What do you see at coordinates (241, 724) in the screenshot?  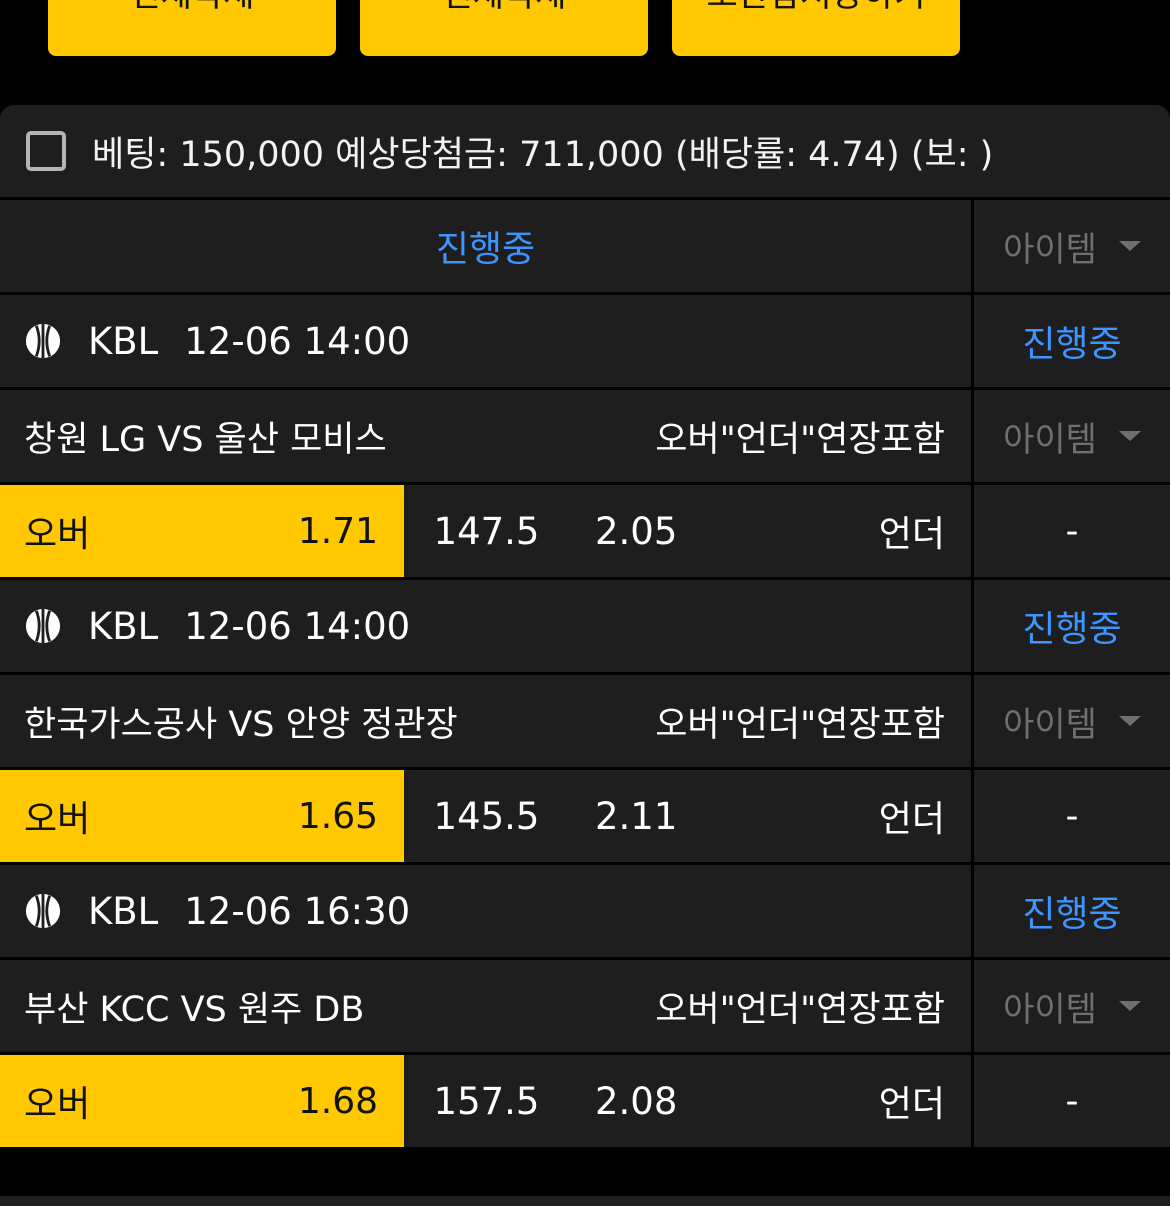 I see `match-name: 한국가스공사 VS 안양 정관장` at bounding box center [241, 724].